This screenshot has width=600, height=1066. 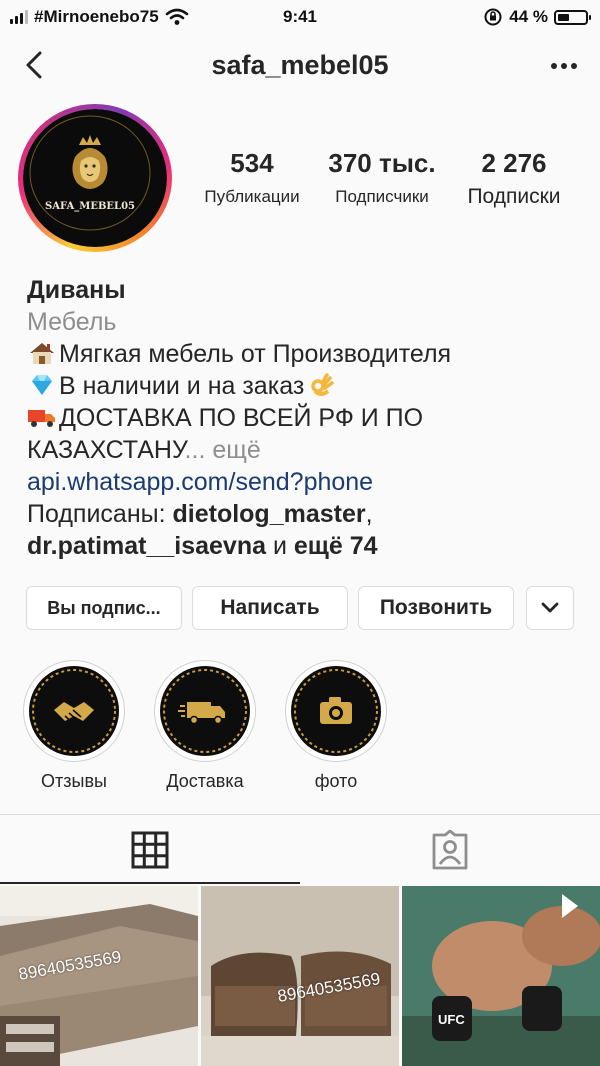 I want to click on profile-username: safa_mebel05, so click(x=300, y=65).